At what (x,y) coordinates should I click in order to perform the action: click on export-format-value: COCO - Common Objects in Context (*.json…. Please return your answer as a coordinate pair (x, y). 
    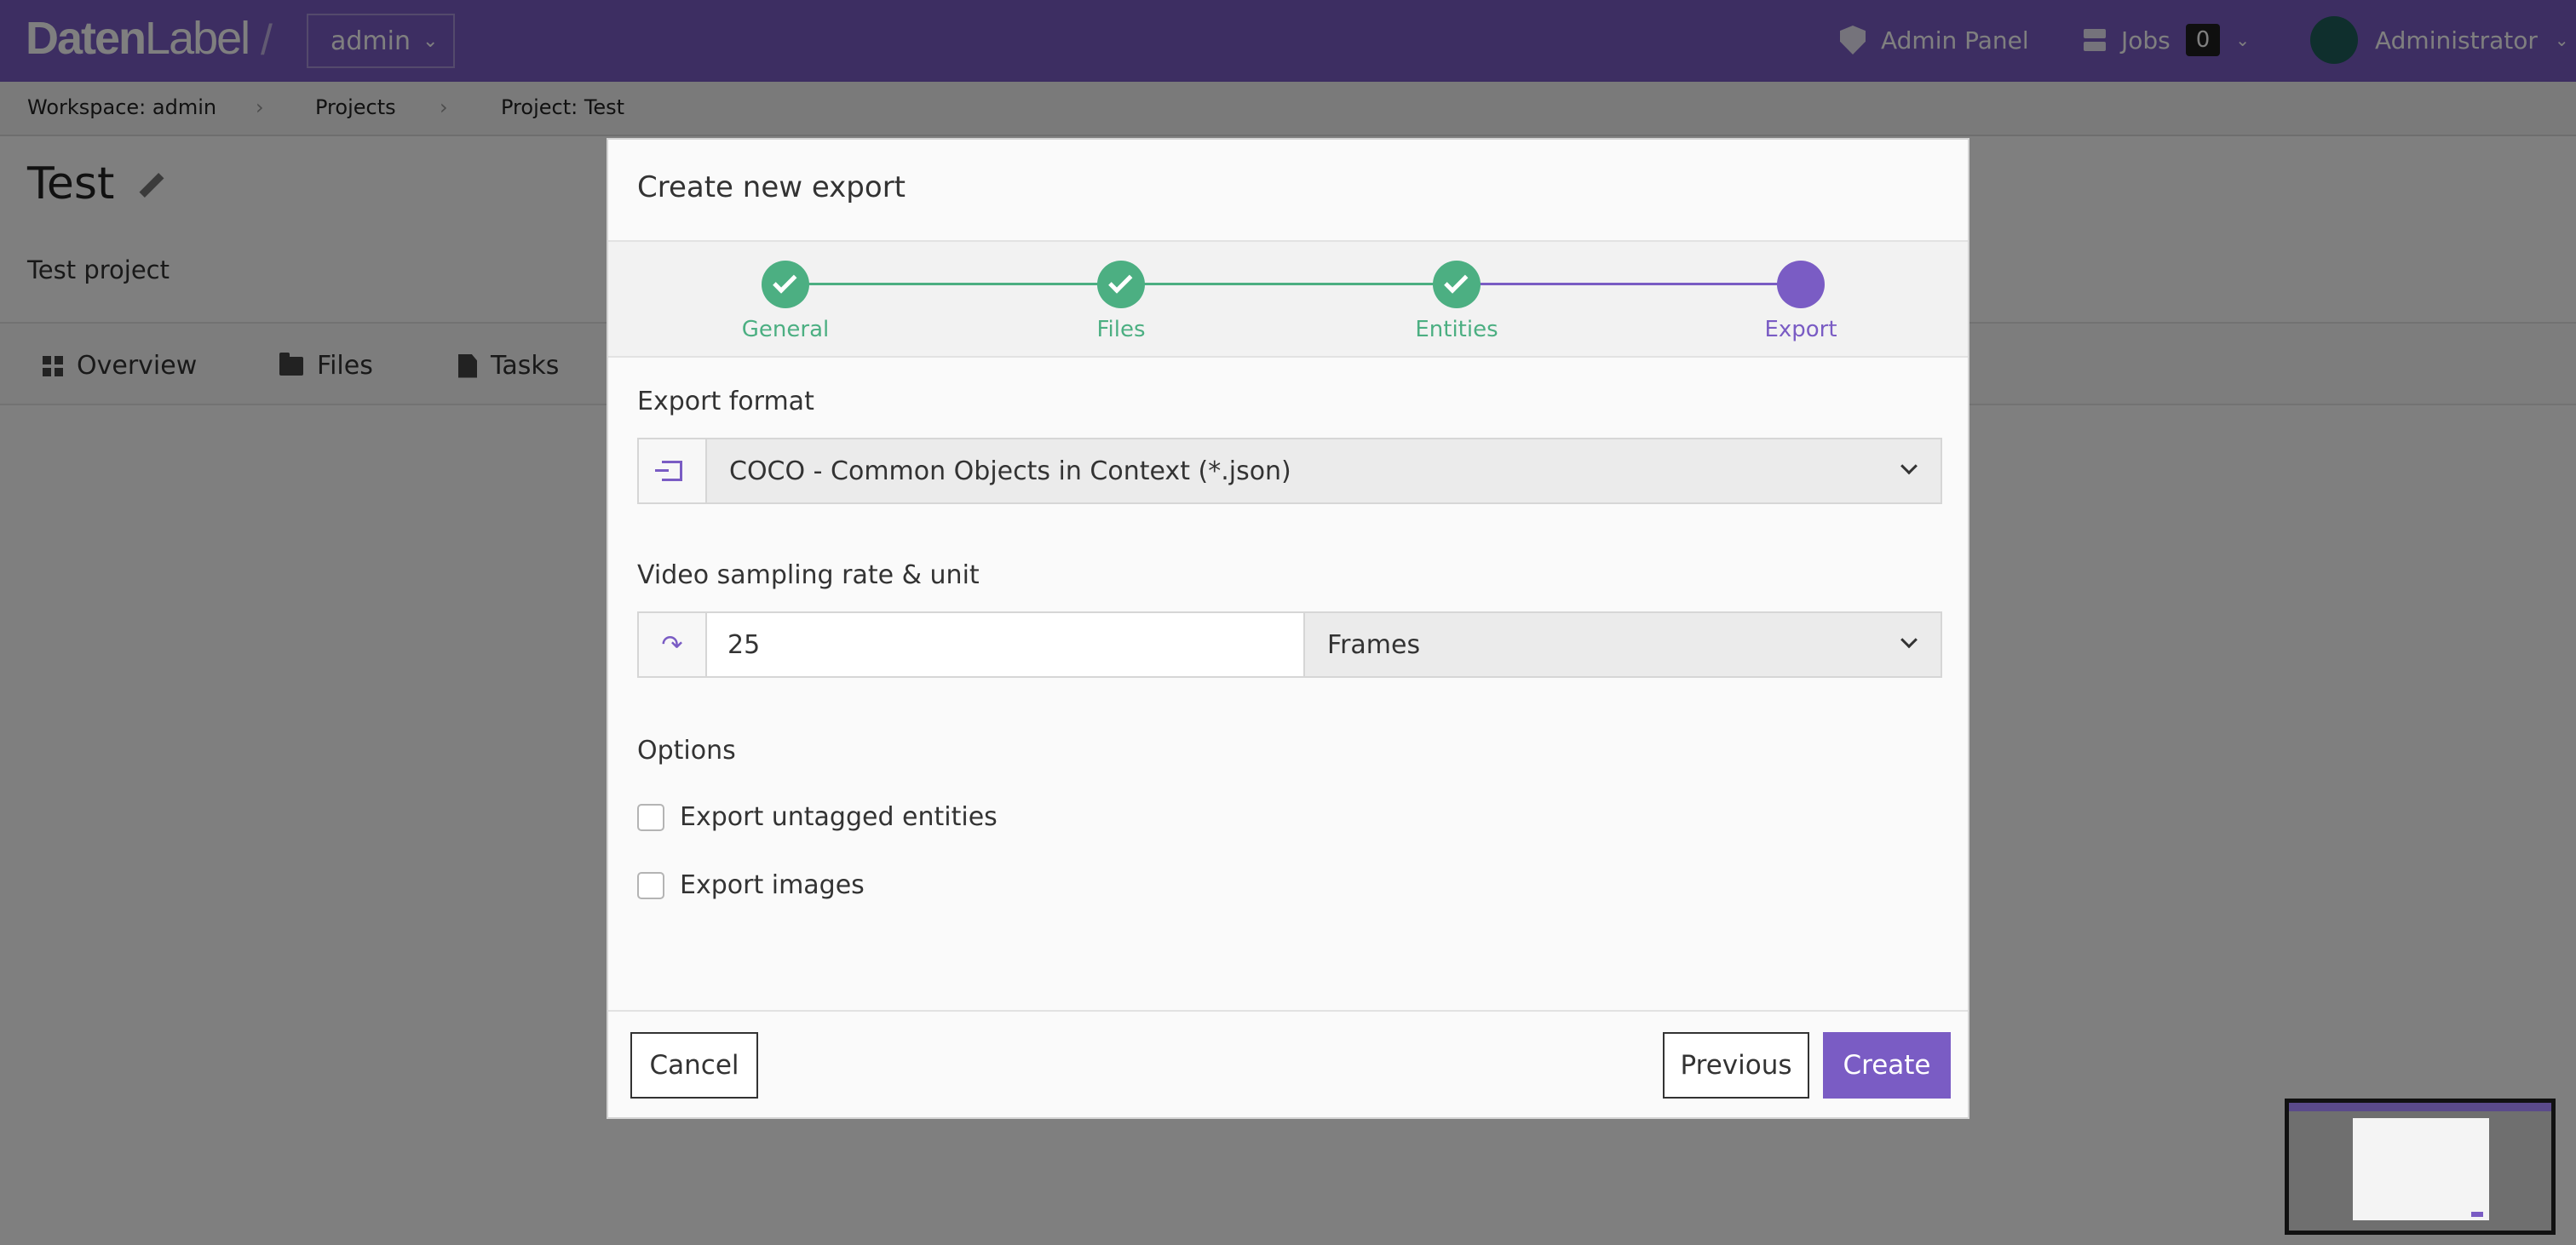
    Looking at the image, I should click on (1010, 471).